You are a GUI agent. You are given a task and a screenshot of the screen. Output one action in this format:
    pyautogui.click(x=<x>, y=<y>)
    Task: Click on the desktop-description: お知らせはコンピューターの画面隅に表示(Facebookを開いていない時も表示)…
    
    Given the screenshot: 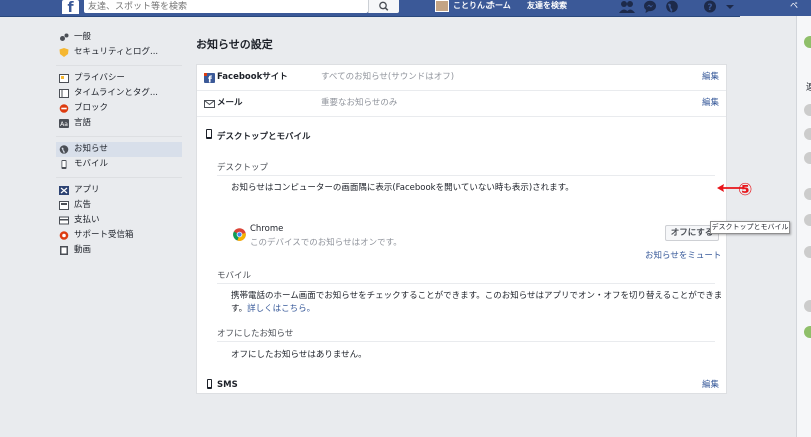 What is the action you would take?
    pyautogui.click(x=402, y=188)
    